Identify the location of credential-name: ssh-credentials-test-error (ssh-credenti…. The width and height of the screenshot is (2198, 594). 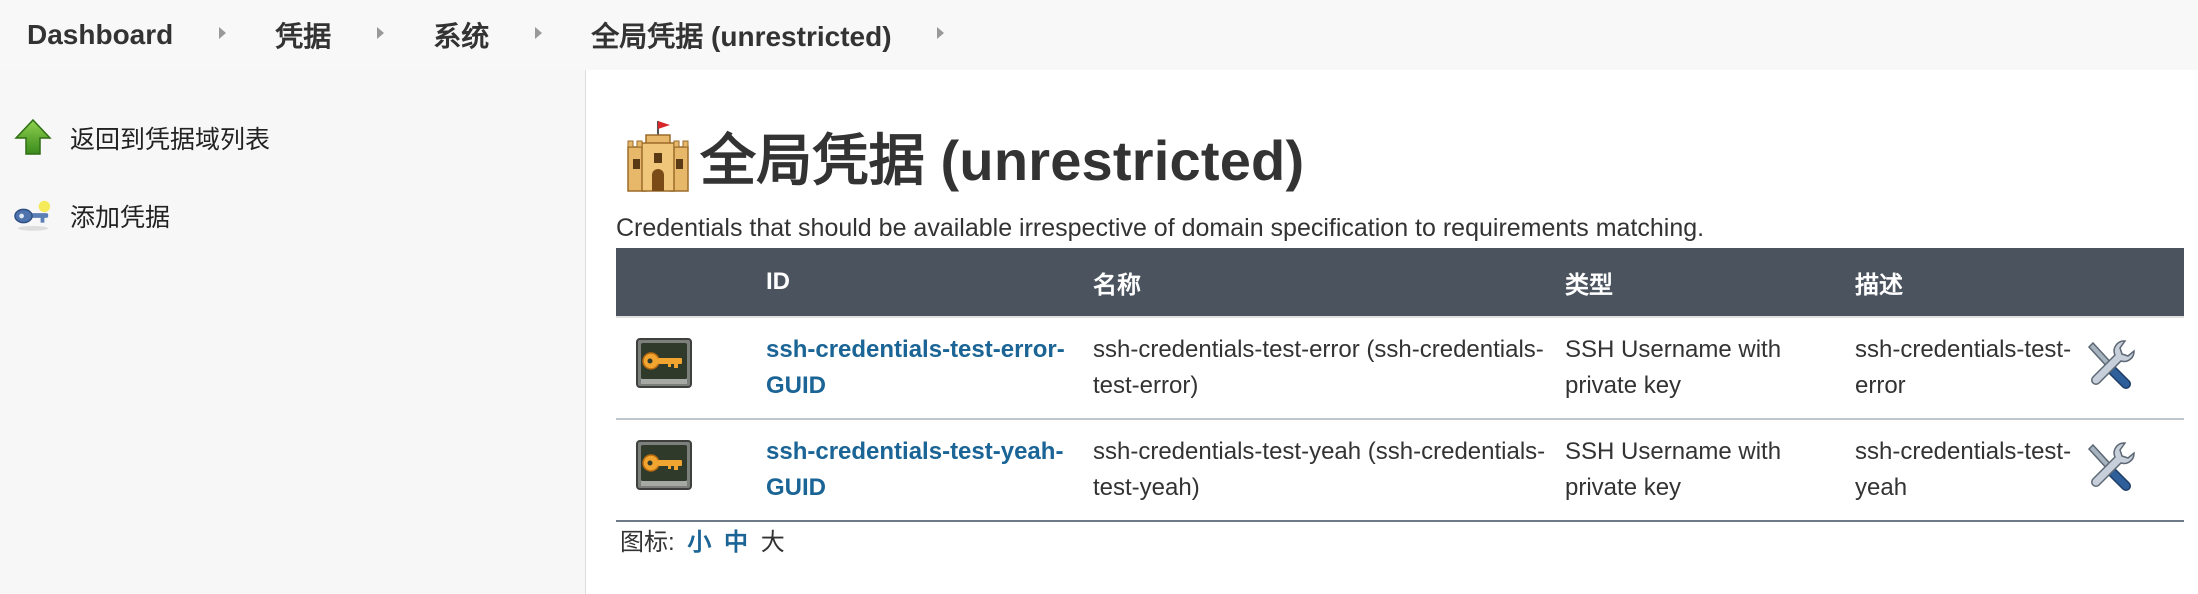
(1318, 367).